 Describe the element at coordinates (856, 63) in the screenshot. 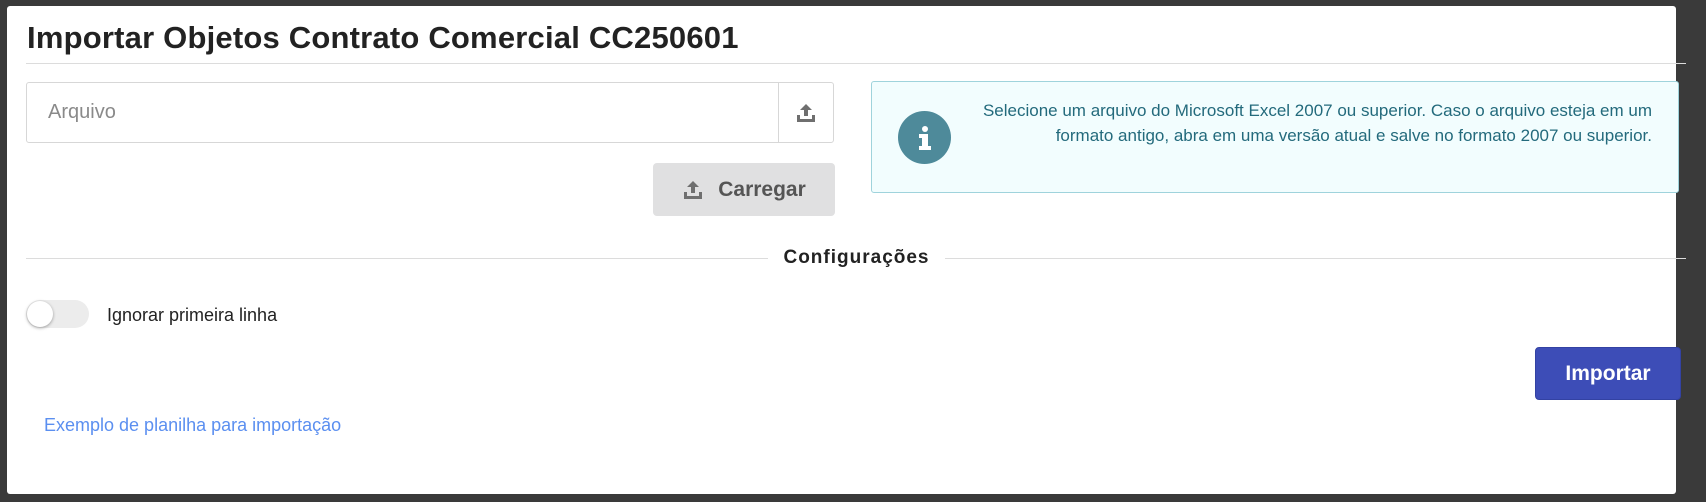

I see `title-divider` at that location.